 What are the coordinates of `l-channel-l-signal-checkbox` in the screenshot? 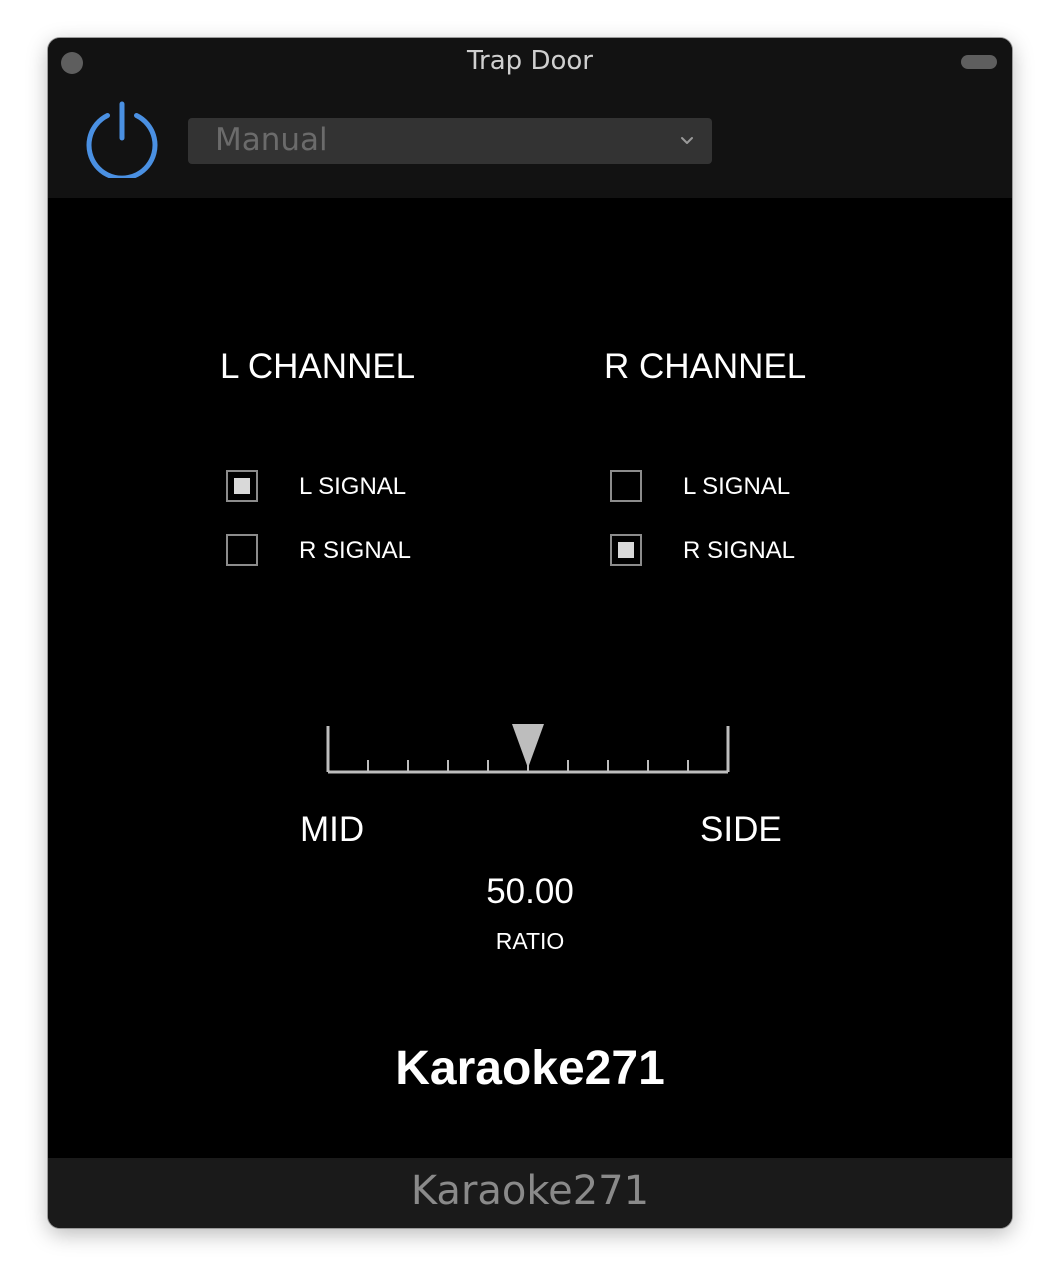 It's located at (242, 486).